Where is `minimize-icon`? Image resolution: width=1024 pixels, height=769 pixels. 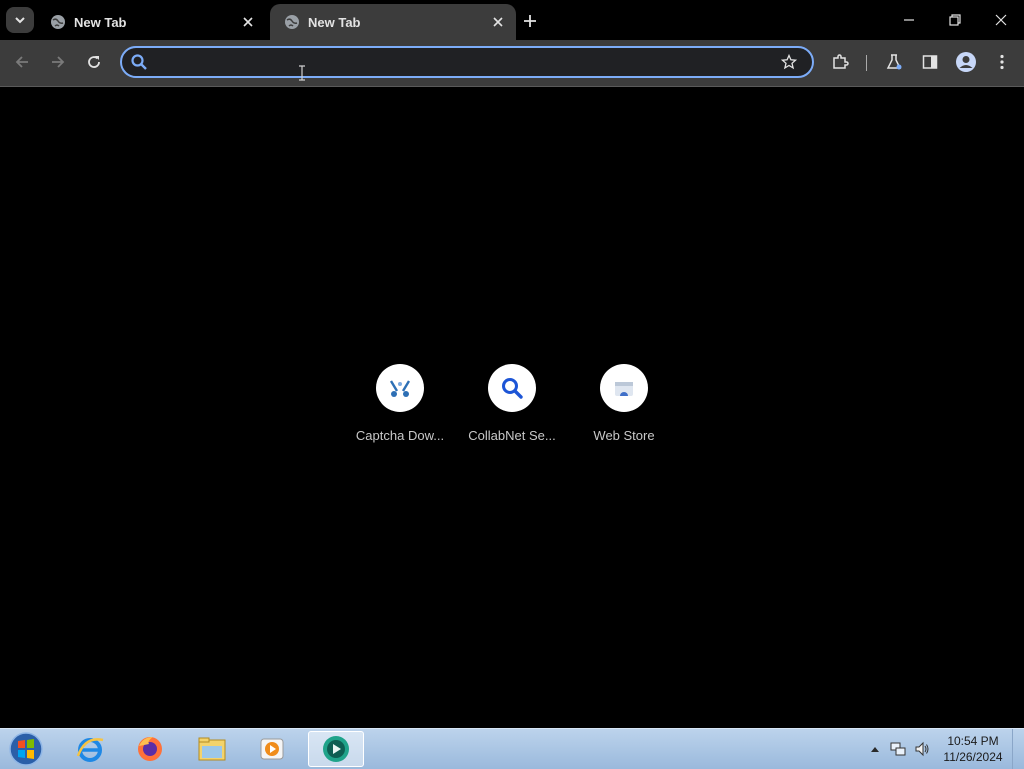
minimize-icon is located at coordinates (909, 20).